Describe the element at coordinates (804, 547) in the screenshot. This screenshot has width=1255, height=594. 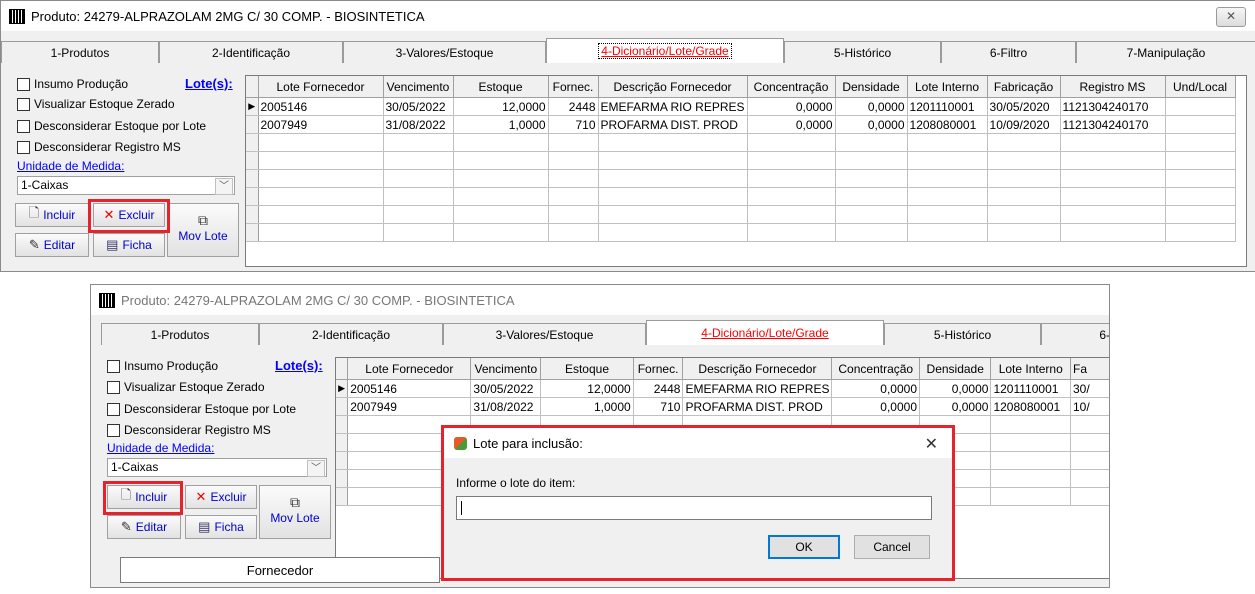
I see `ok-button: OK` at that location.